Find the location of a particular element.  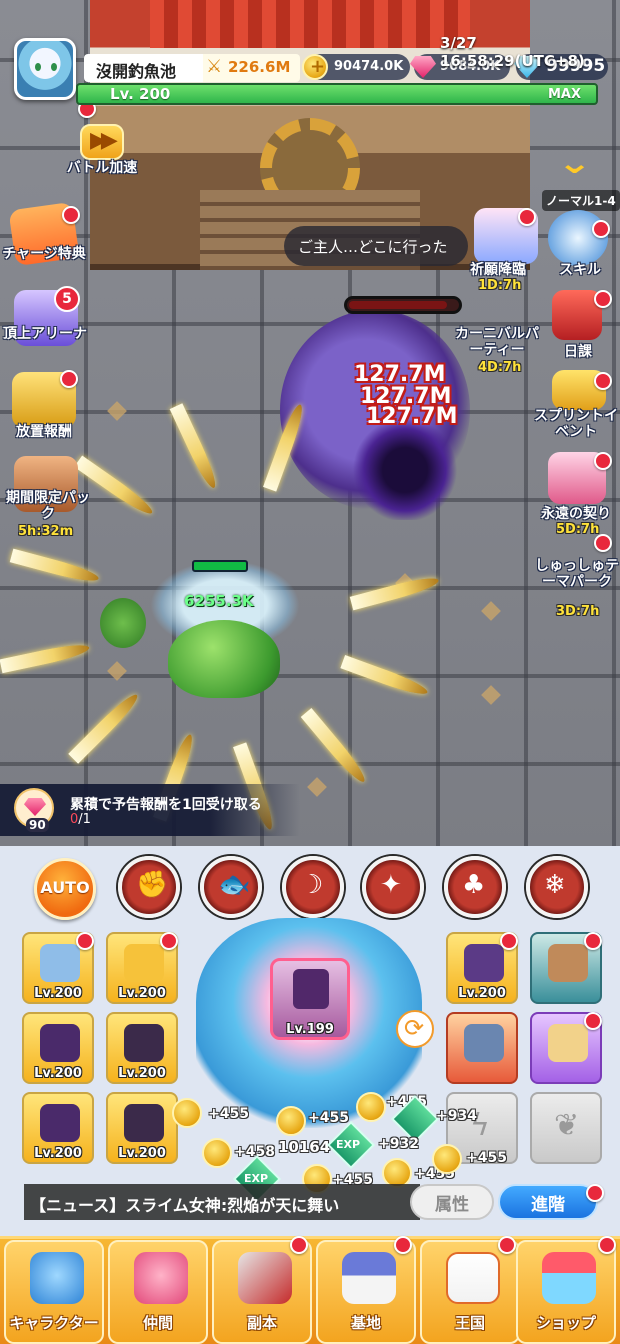

top-arena-badge: 5 is located at coordinates (67, 299).